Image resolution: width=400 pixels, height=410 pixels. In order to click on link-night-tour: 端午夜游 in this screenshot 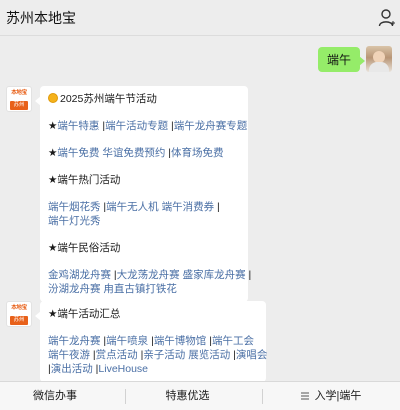, I will do `click(69, 355)`.